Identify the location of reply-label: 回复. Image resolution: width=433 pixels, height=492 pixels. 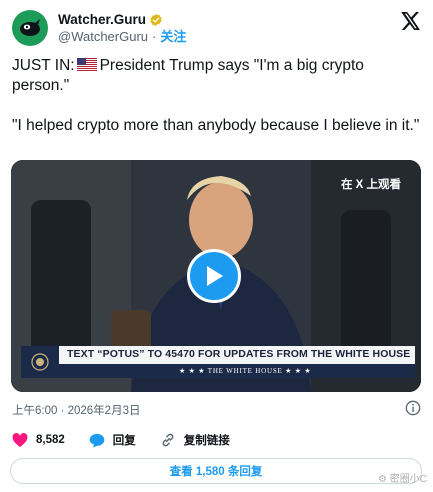
(124, 441).